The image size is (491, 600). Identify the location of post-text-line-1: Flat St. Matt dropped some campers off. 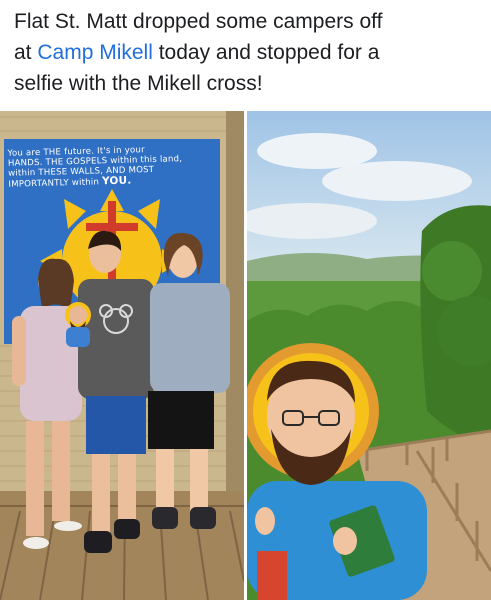
(198, 21).